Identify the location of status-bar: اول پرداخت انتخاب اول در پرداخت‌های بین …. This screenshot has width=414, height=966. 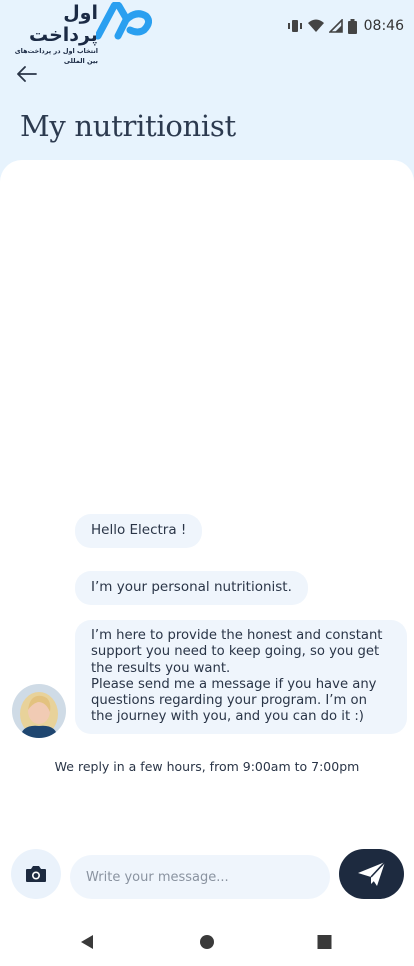
(207, 32).